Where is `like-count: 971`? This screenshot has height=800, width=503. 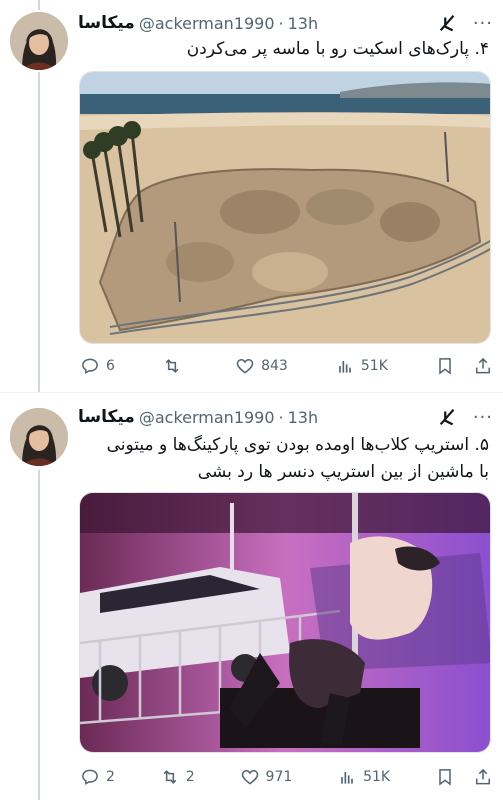
like-count: 971 is located at coordinates (279, 777).